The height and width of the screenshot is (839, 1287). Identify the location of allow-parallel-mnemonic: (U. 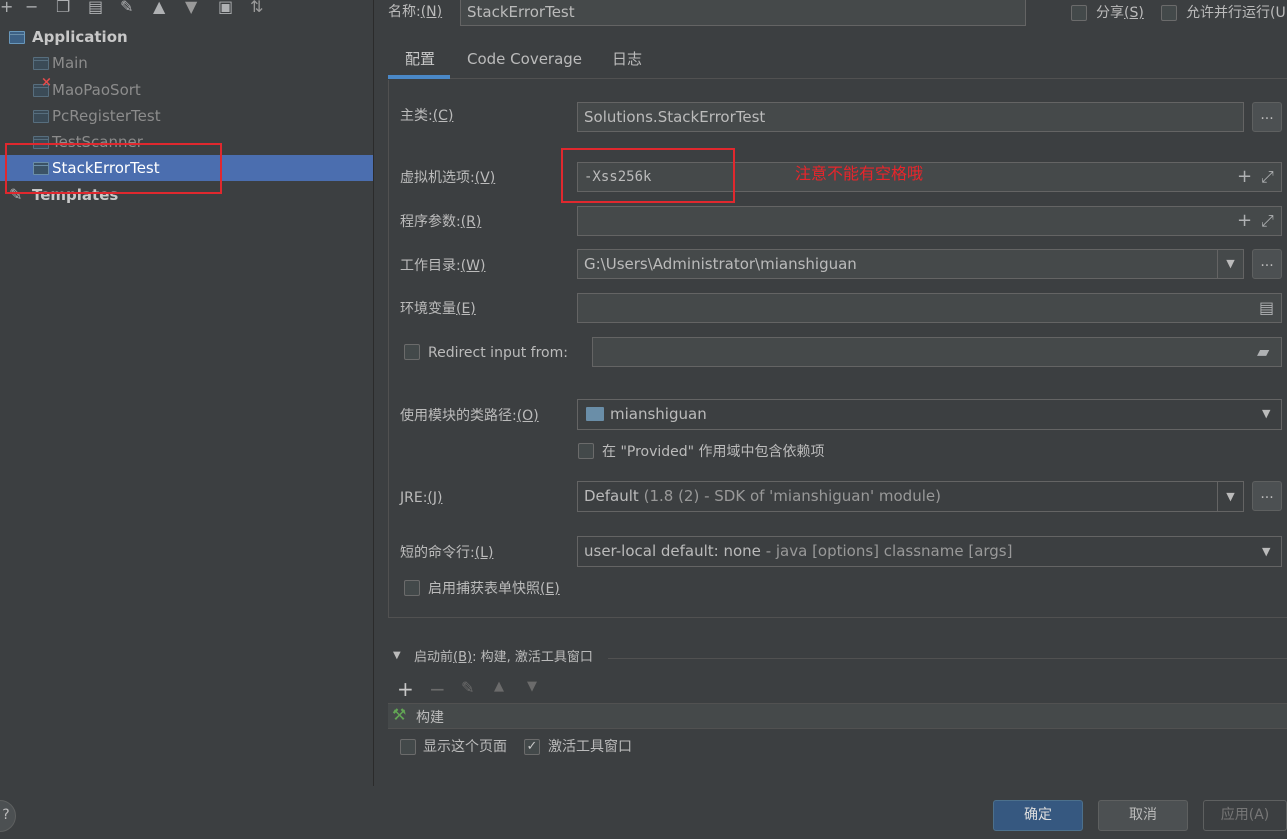
(1278, 13).